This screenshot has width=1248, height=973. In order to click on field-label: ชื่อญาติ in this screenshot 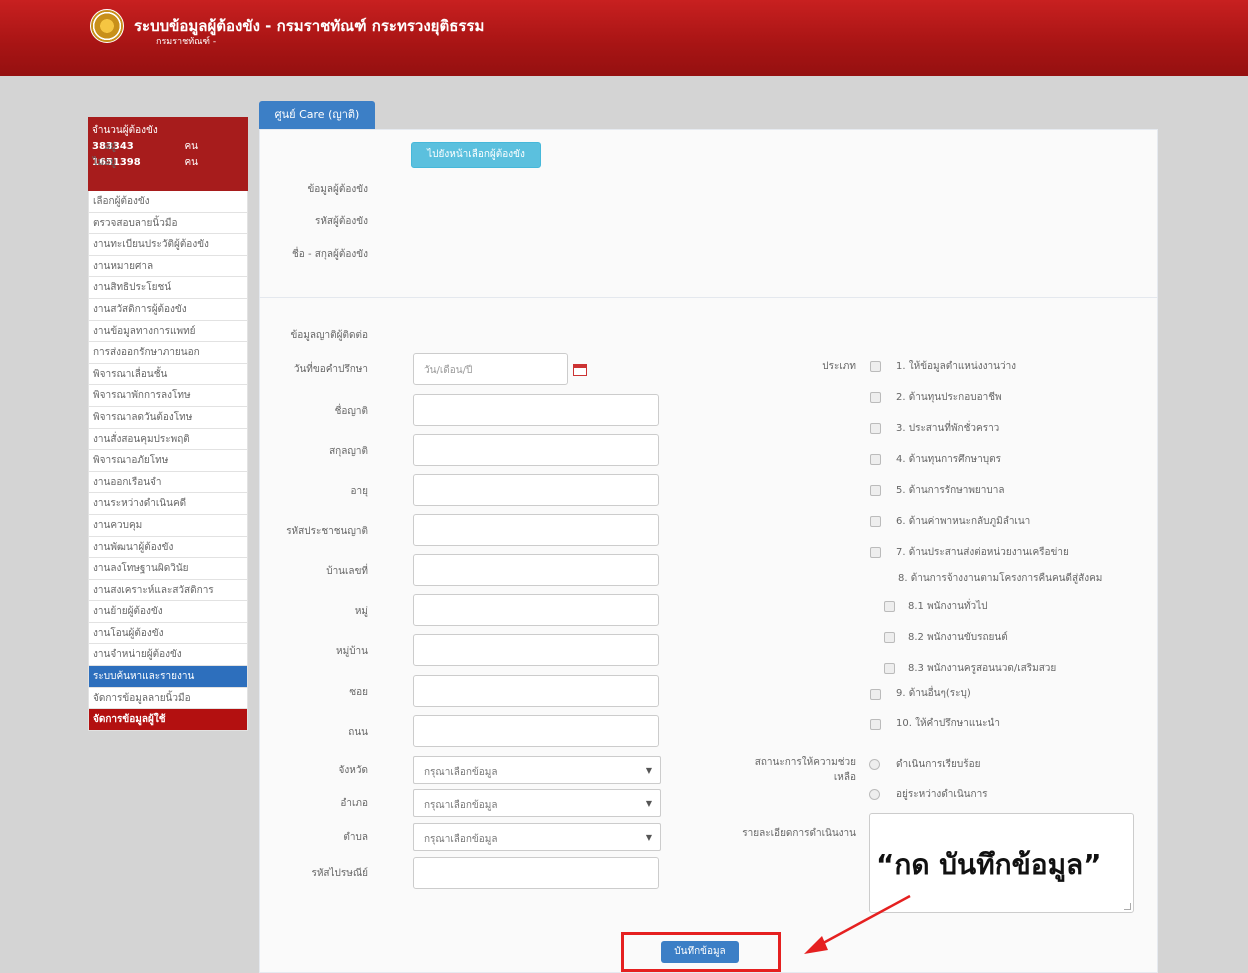, I will do `click(351, 411)`.